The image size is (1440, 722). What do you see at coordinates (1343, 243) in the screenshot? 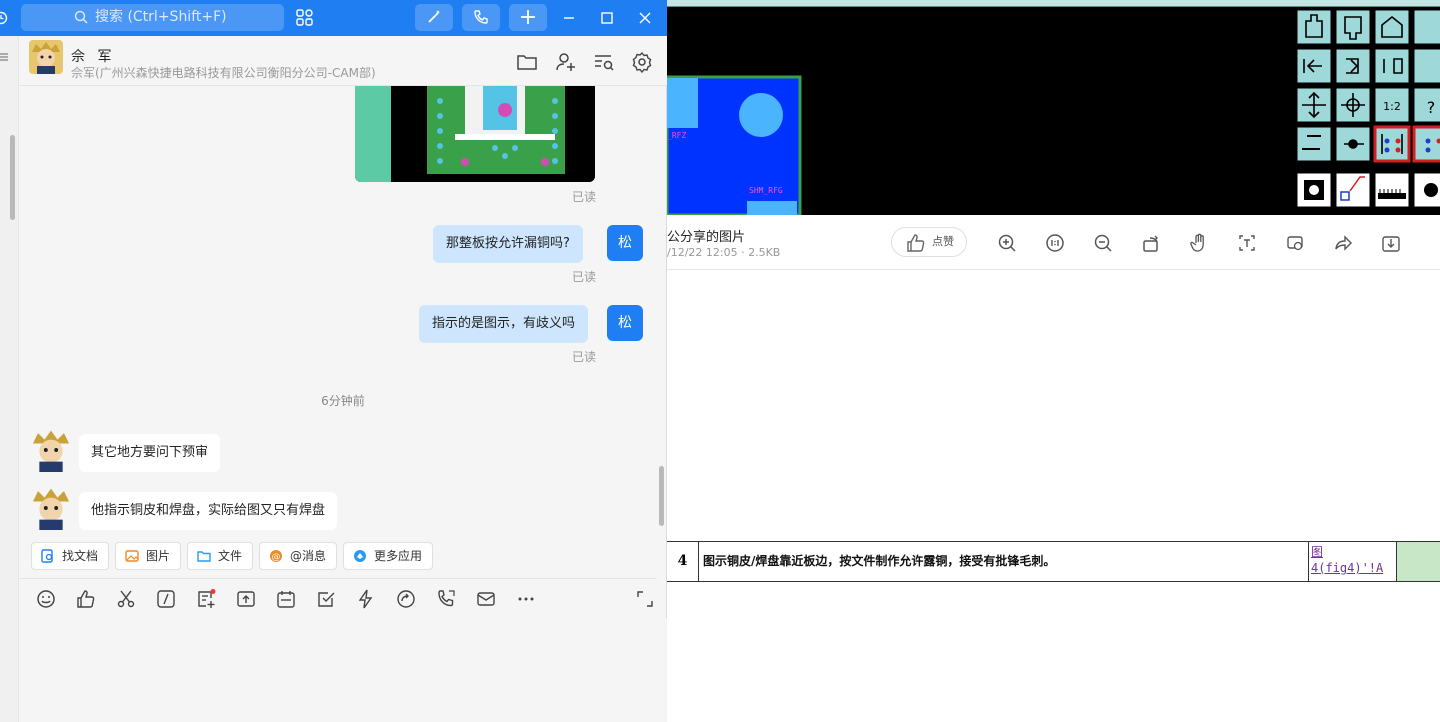
I see `share-icon` at bounding box center [1343, 243].